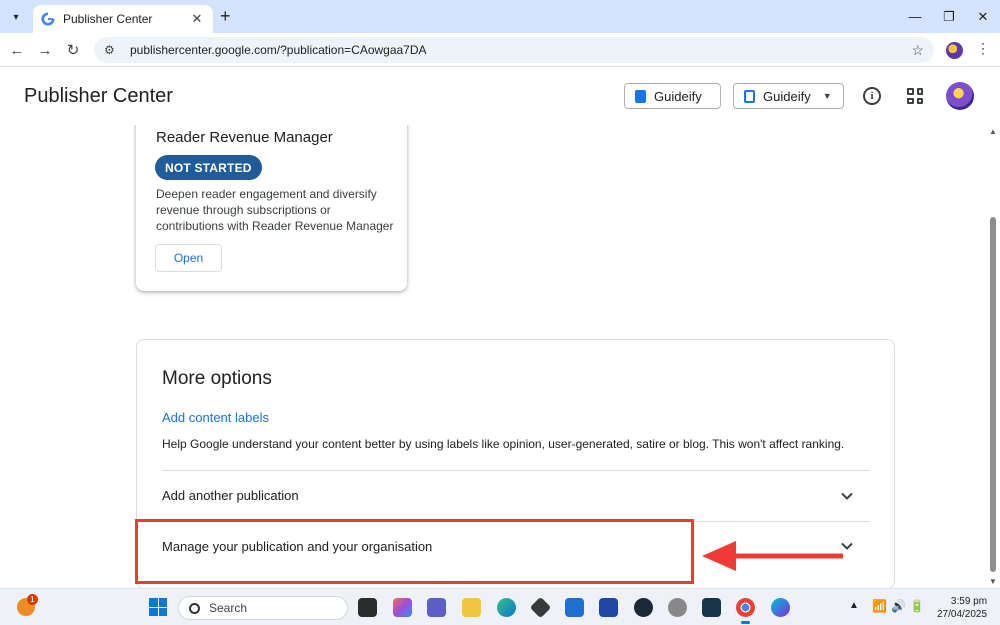 The image size is (1000, 625). I want to click on open-button: Open, so click(188, 258).